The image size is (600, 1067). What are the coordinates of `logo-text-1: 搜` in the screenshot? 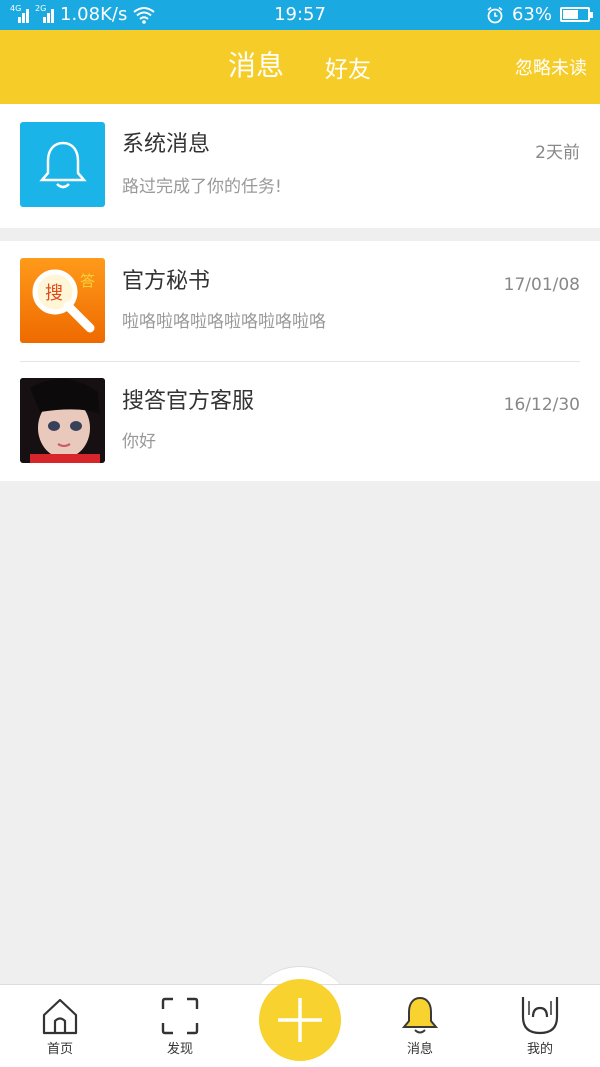 It's located at (54, 293).